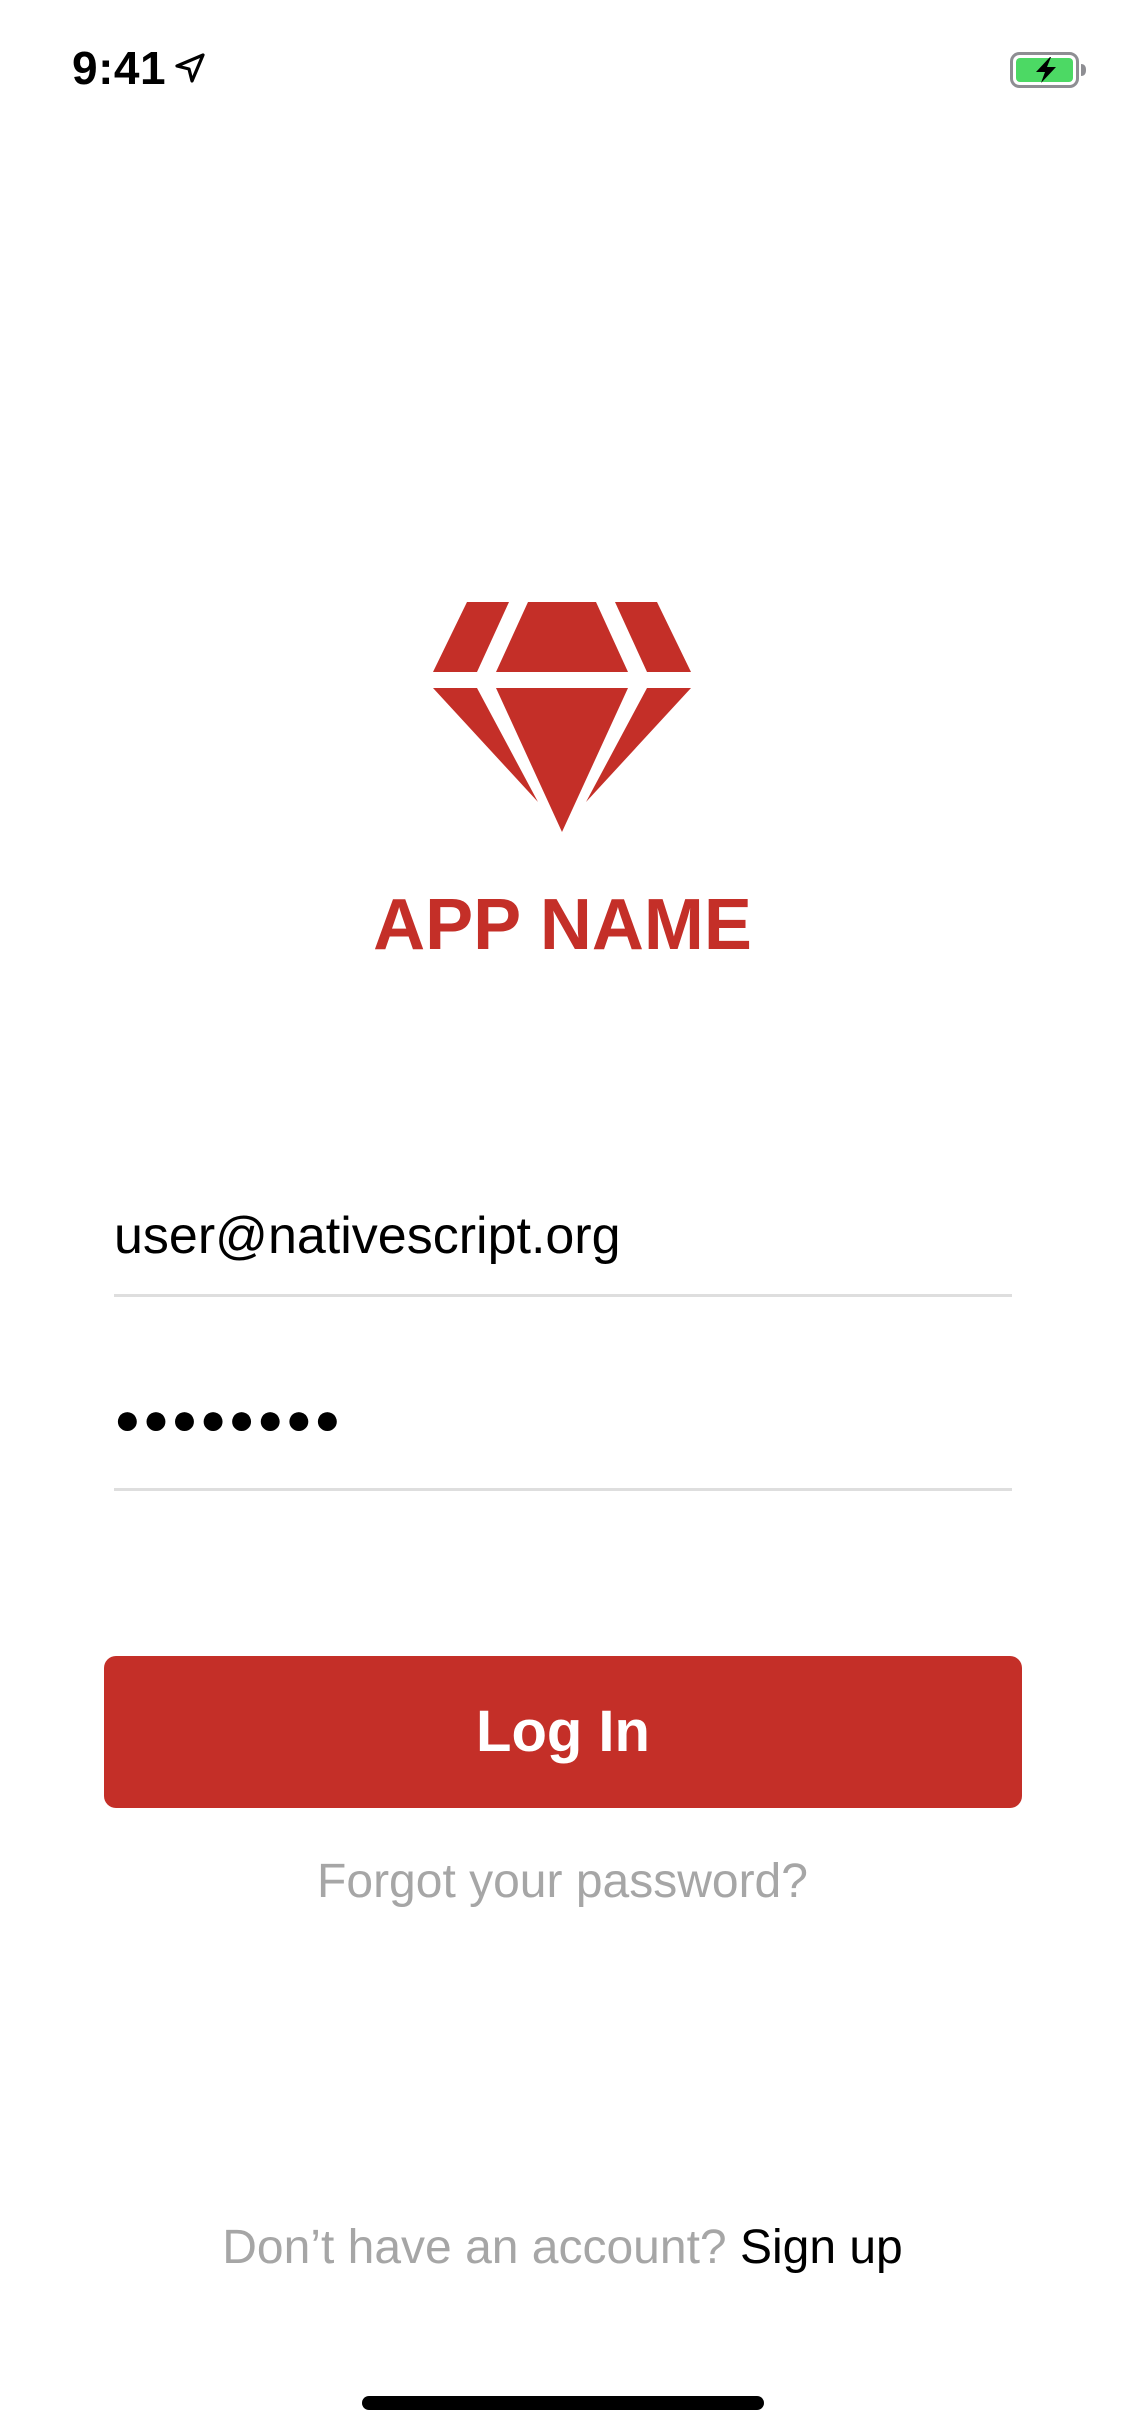 The image size is (1125, 2436). I want to click on app-name-title: APP NAME, so click(562, 925).